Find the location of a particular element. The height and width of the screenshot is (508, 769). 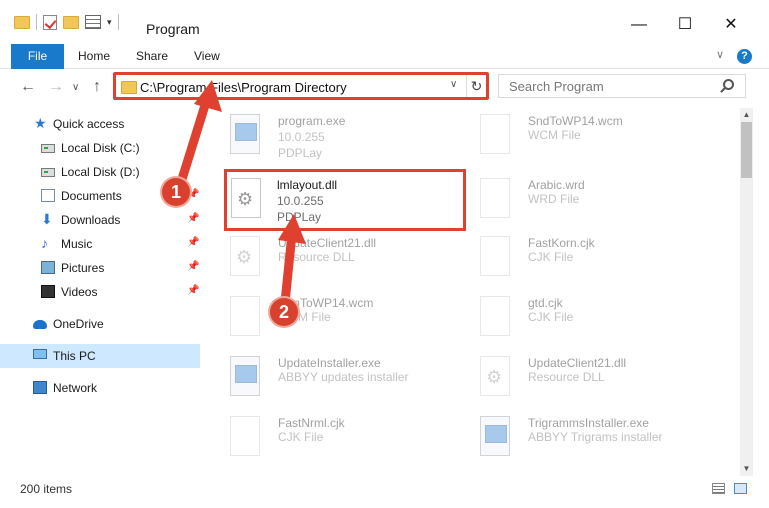

sidebar-item-music: ♪ Music 📌 is located at coordinates (100, 244).